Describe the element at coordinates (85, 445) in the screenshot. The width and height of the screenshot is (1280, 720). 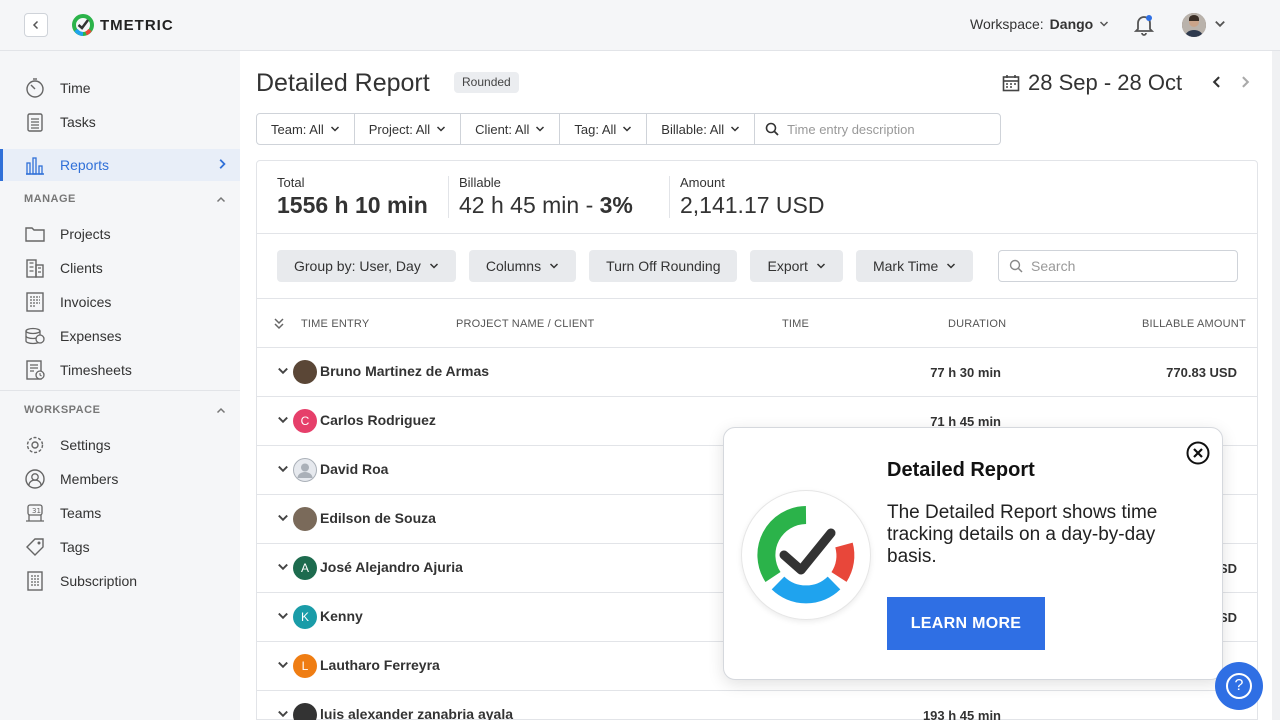
I see `sidebar-item-label: Settings` at that location.